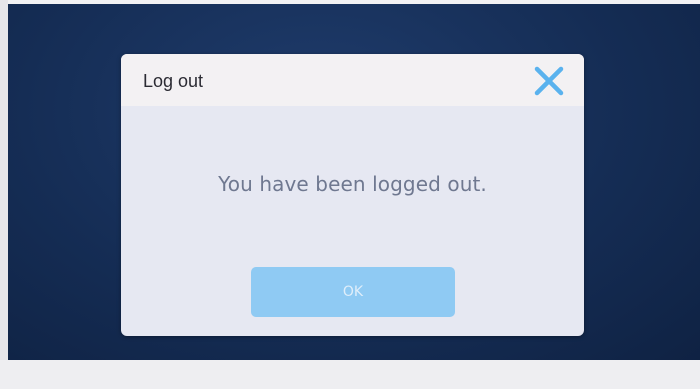 The height and width of the screenshot is (389, 700). I want to click on close-icon, so click(549, 81).